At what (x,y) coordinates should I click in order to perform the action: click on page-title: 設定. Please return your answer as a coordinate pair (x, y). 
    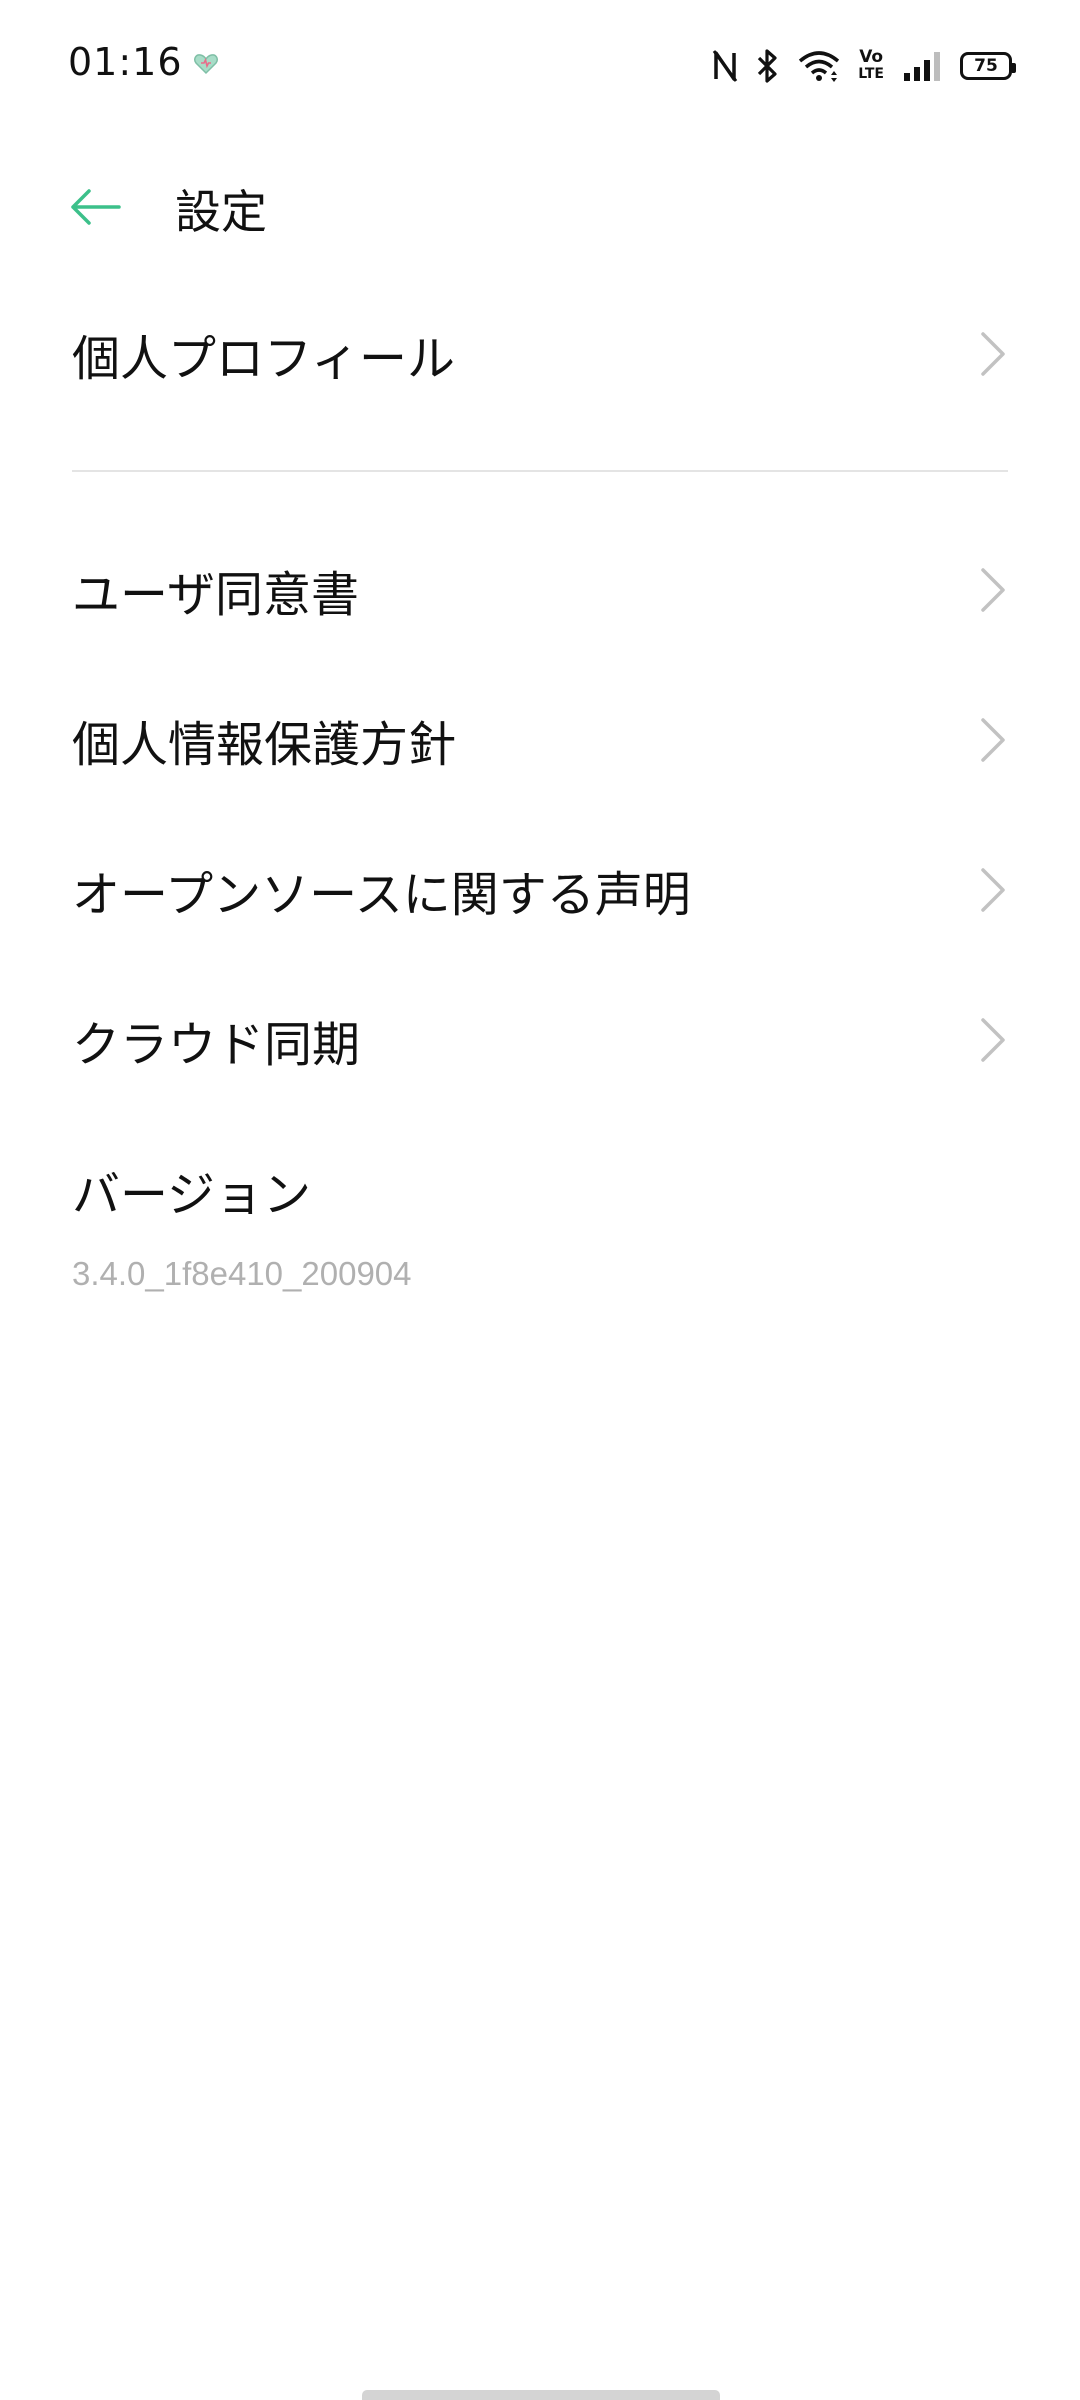
    Looking at the image, I should click on (221, 212).